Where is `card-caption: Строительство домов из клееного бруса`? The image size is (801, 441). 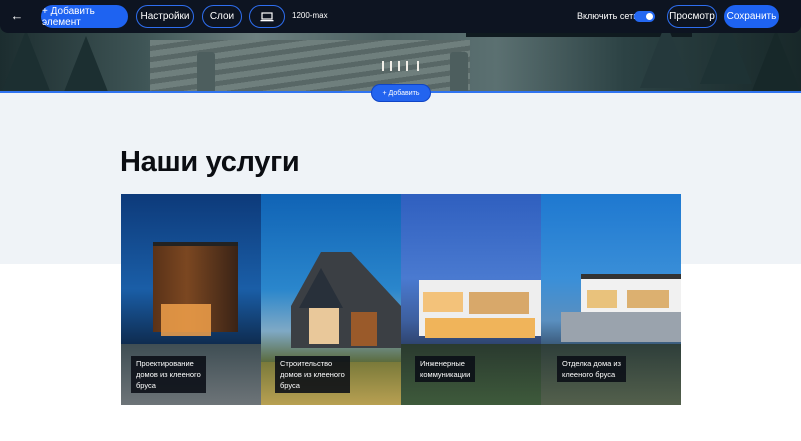
card-caption: Строительство домов из клееного бруса is located at coordinates (312, 374).